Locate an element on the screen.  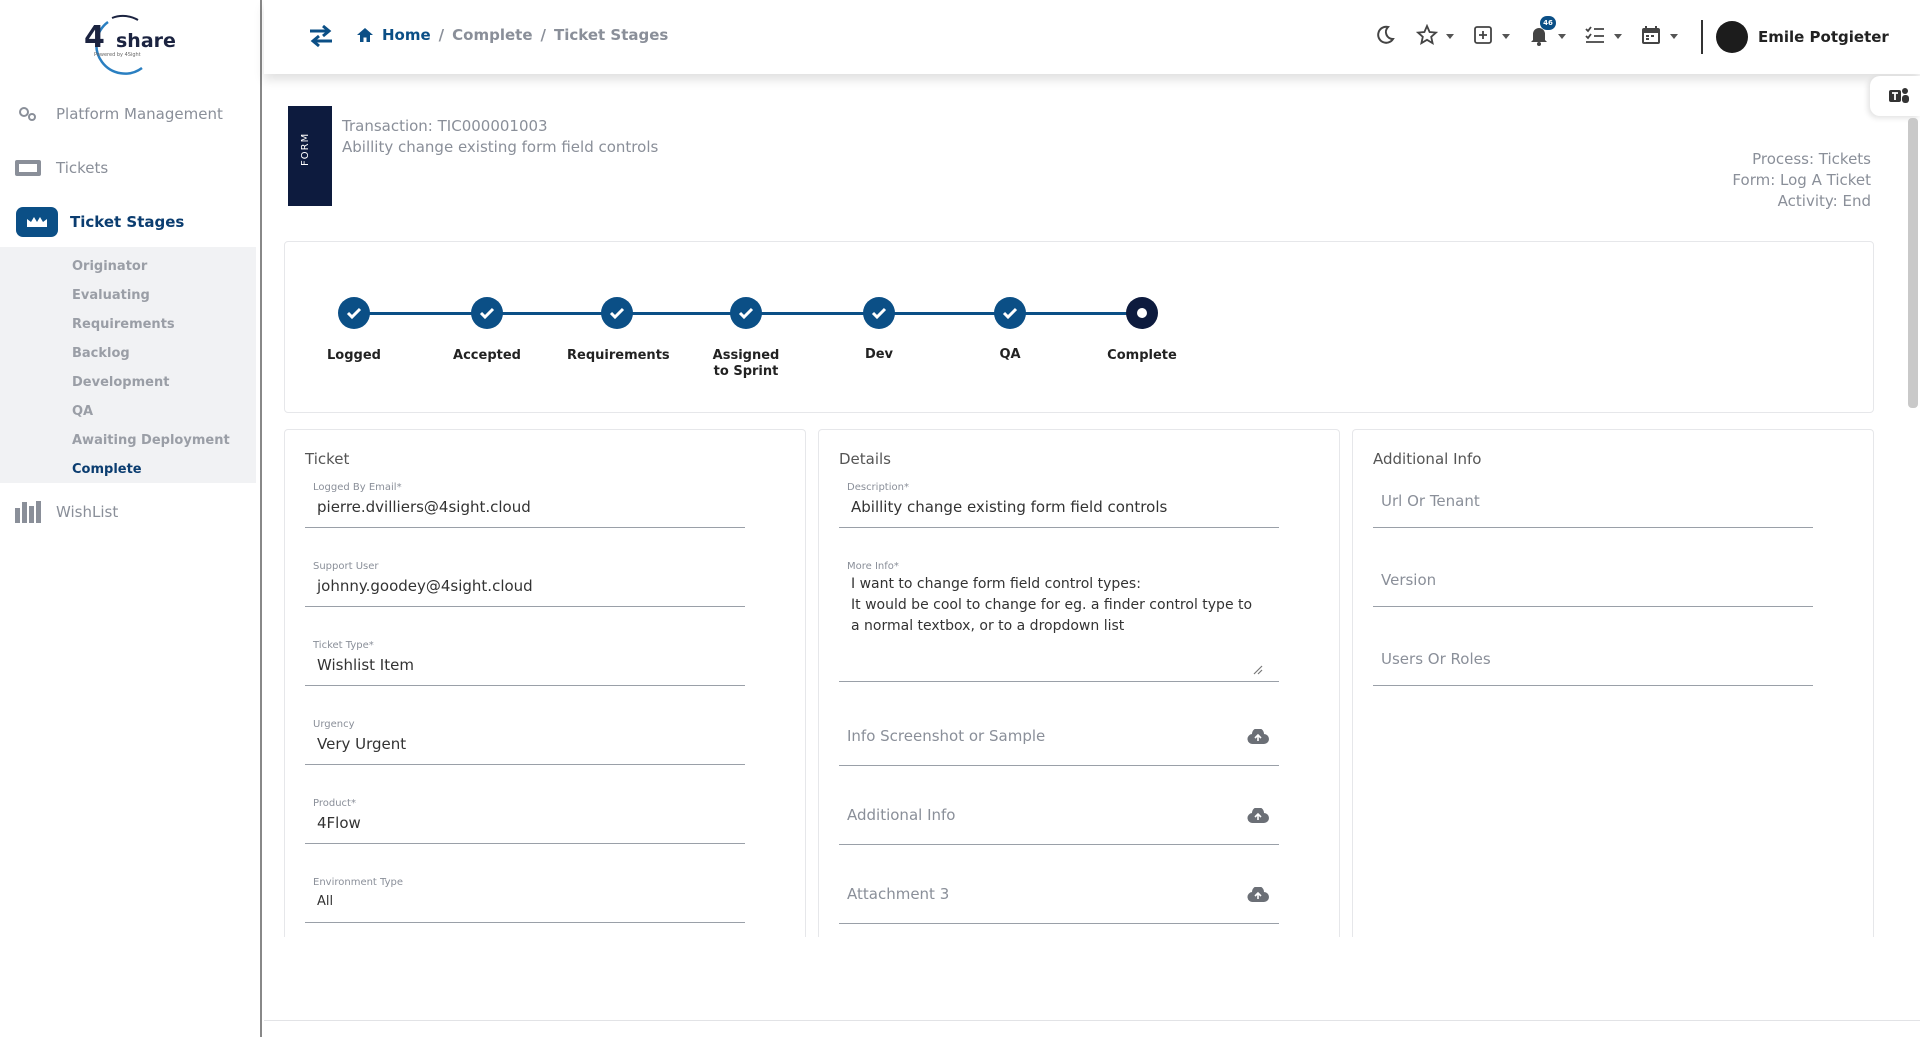
product-field: Product* 4Flow is located at coordinates (525, 821).